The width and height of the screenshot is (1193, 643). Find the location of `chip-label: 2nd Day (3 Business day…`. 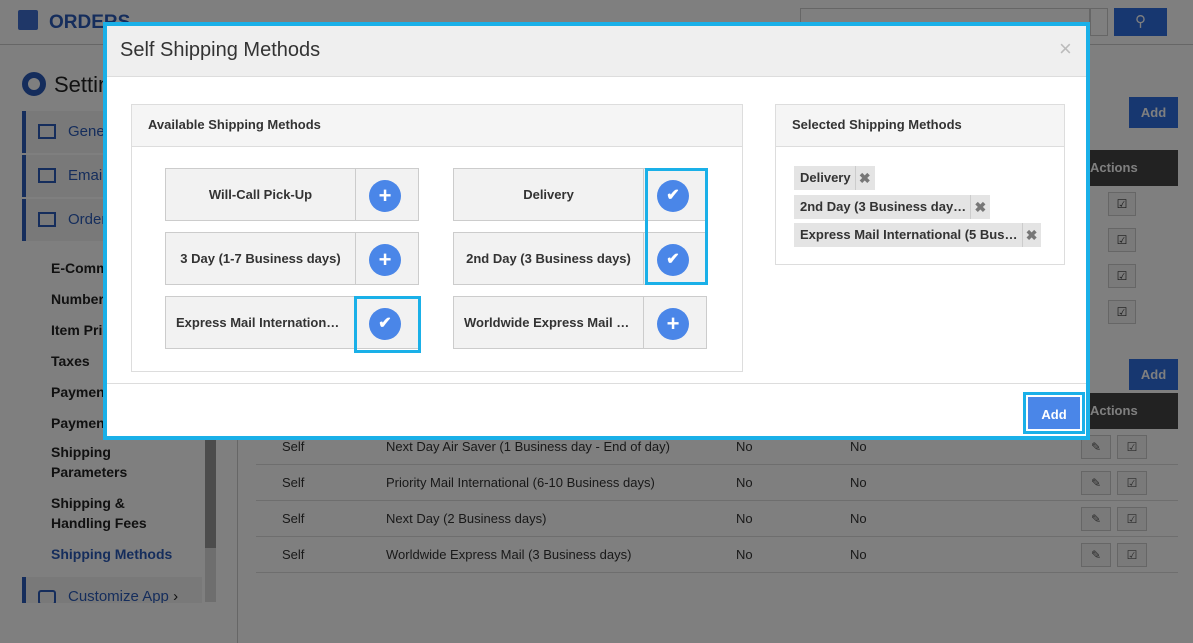

chip-label: 2nd Day (3 Business day… is located at coordinates (883, 206).